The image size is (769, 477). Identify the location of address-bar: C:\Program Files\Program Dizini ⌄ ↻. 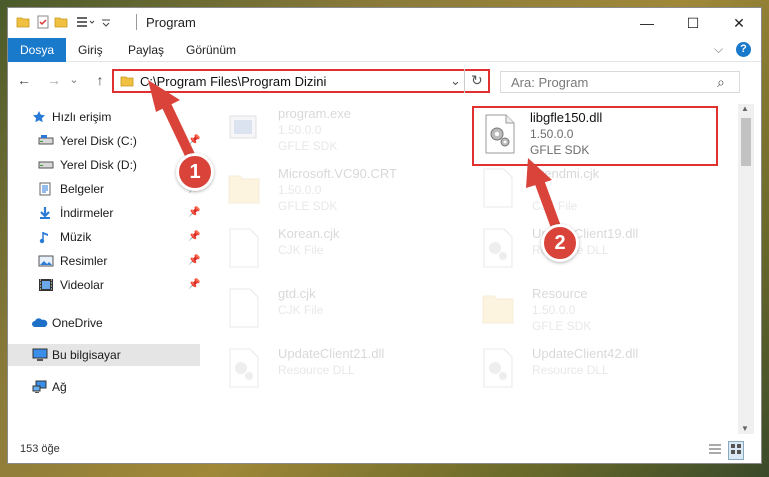
(301, 81).